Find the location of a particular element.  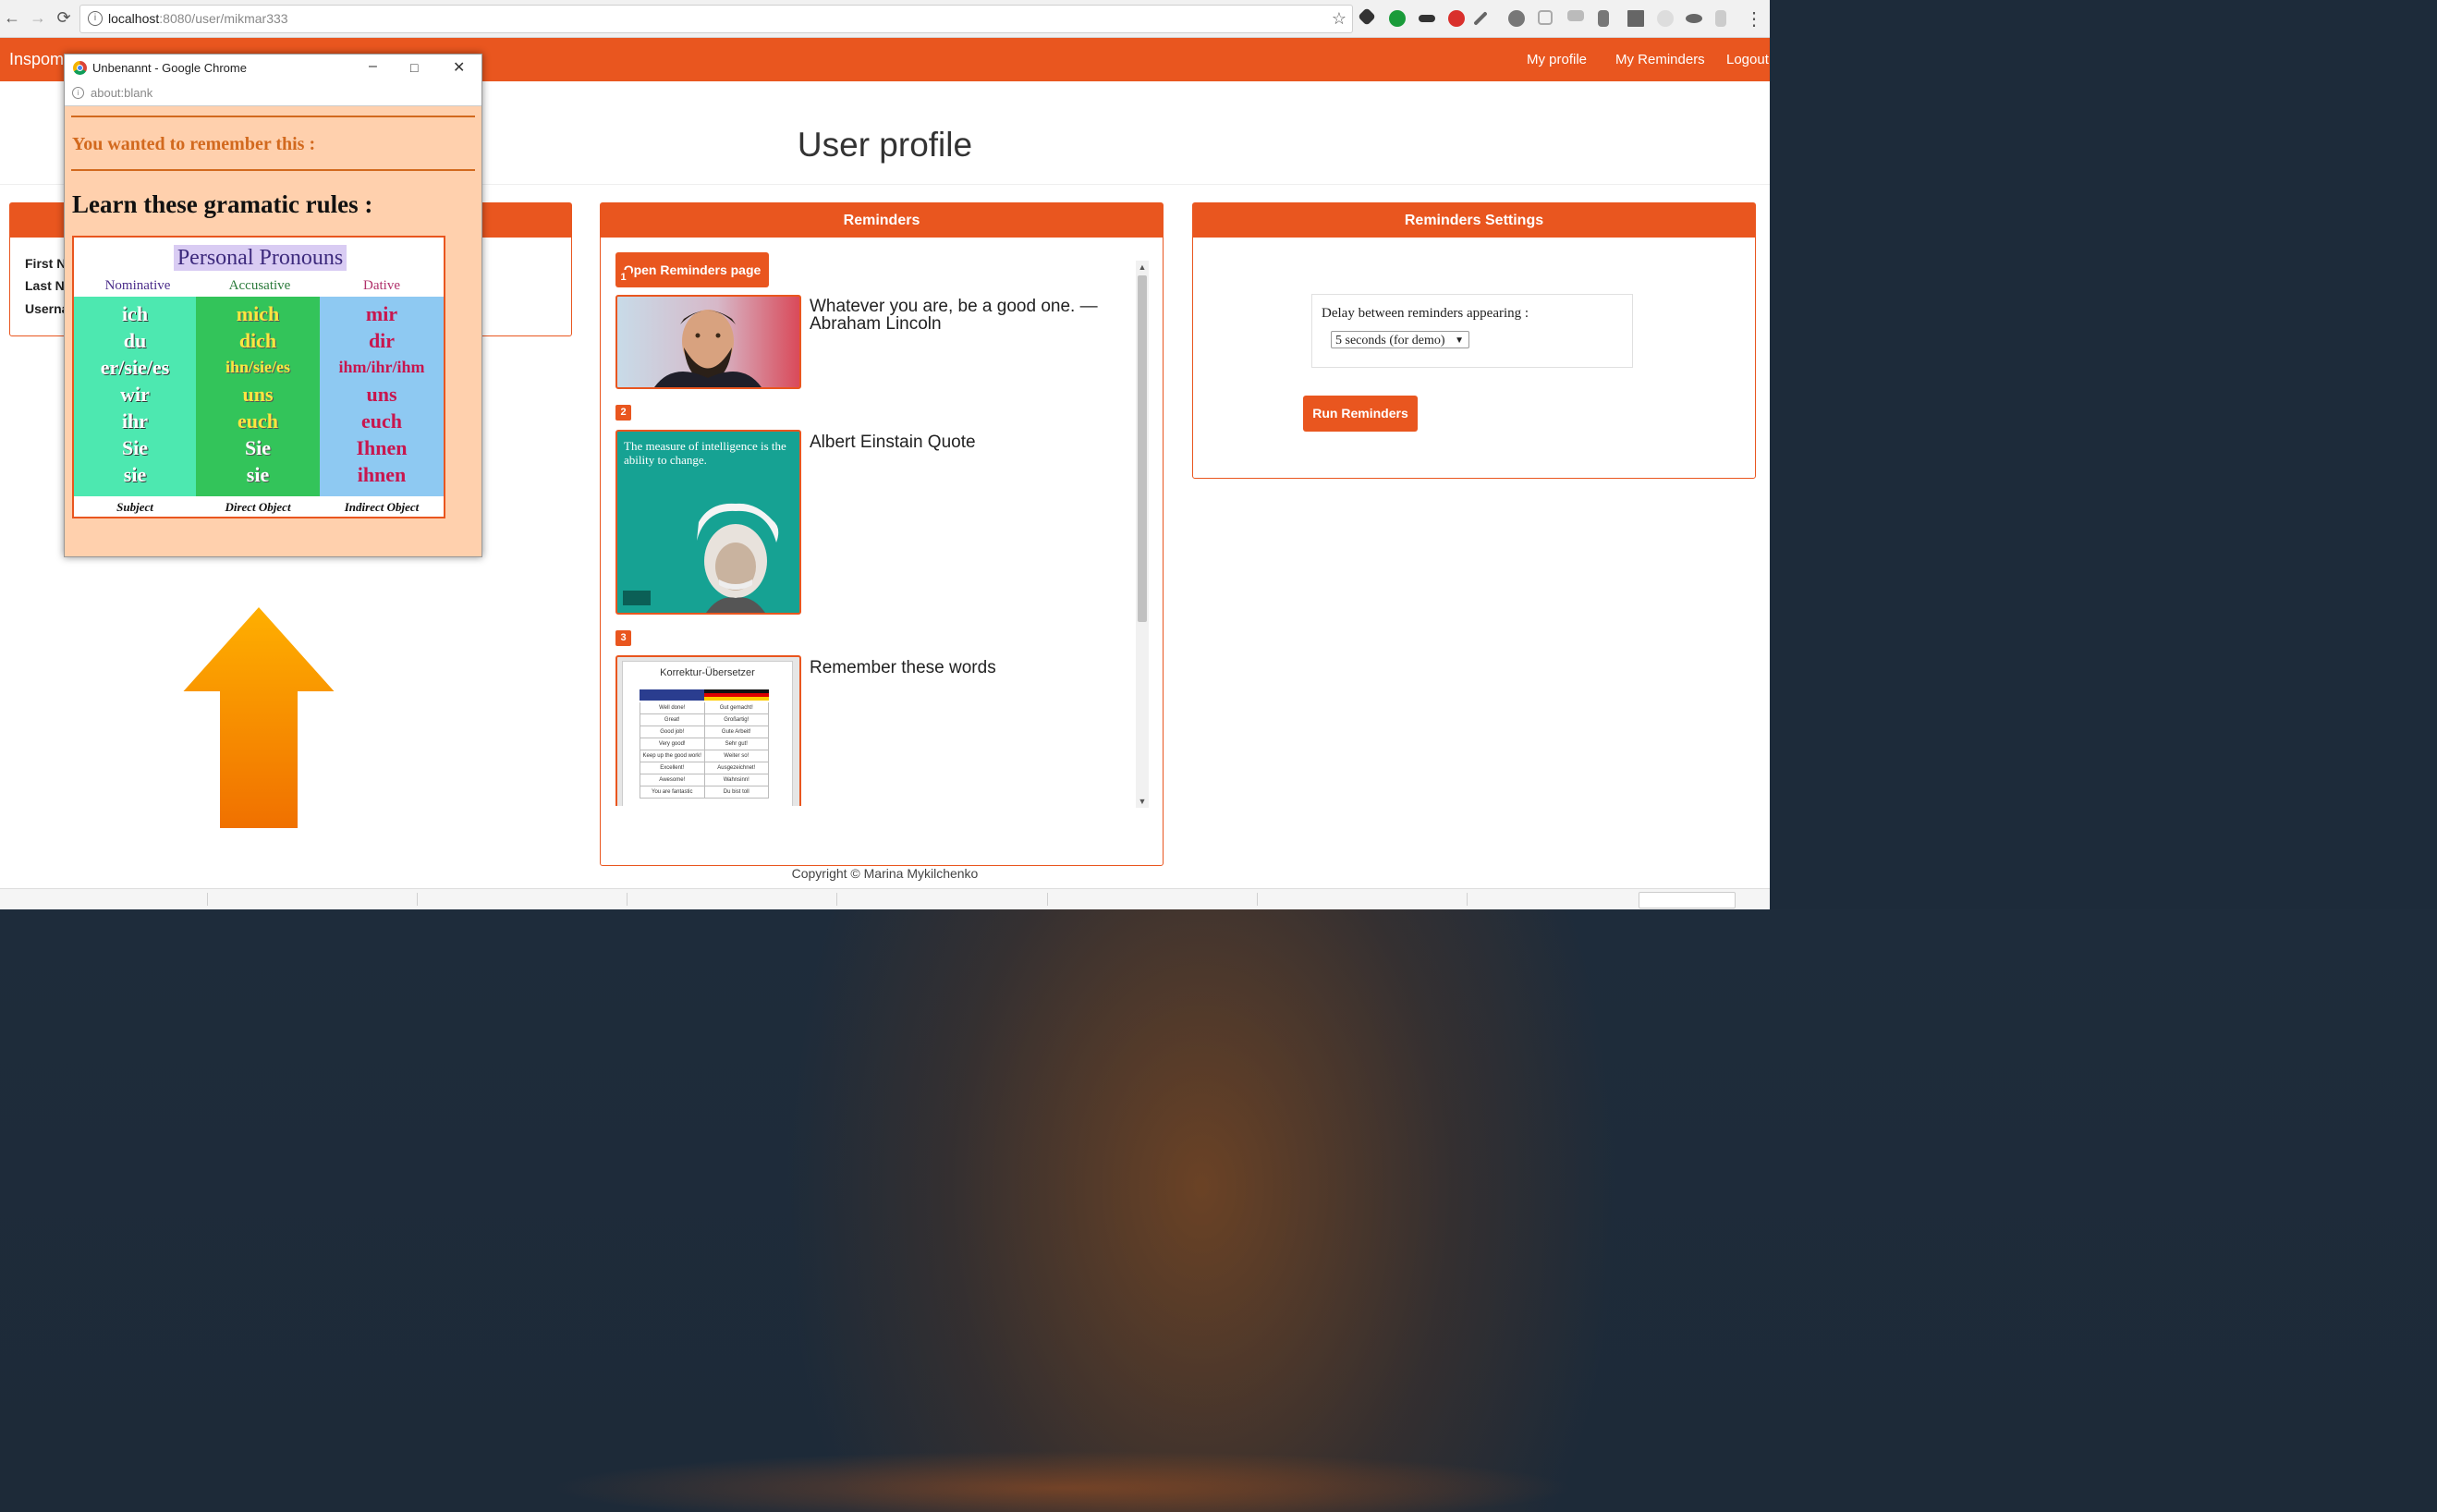

table-cell: You are fantastic is located at coordinates (672, 792).